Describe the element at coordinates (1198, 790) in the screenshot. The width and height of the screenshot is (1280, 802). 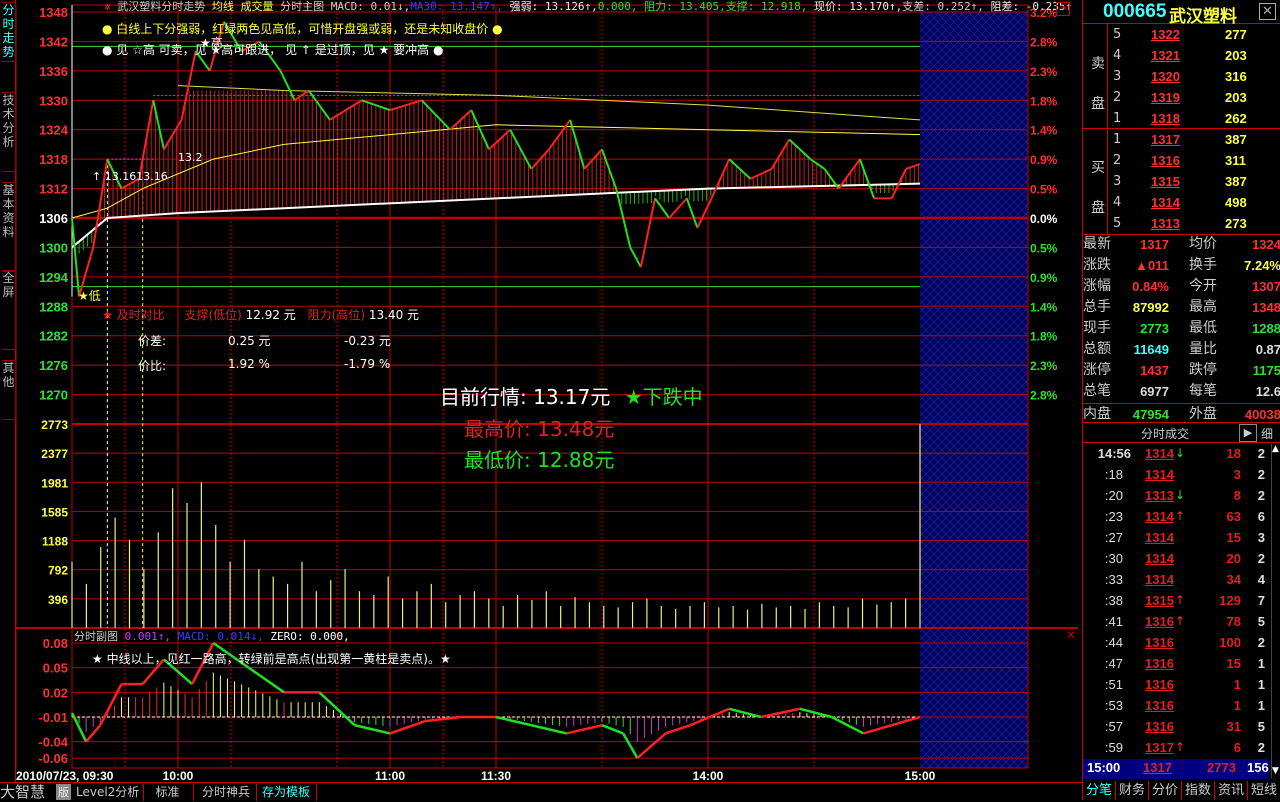
I see `quote-tab: 指数` at that location.